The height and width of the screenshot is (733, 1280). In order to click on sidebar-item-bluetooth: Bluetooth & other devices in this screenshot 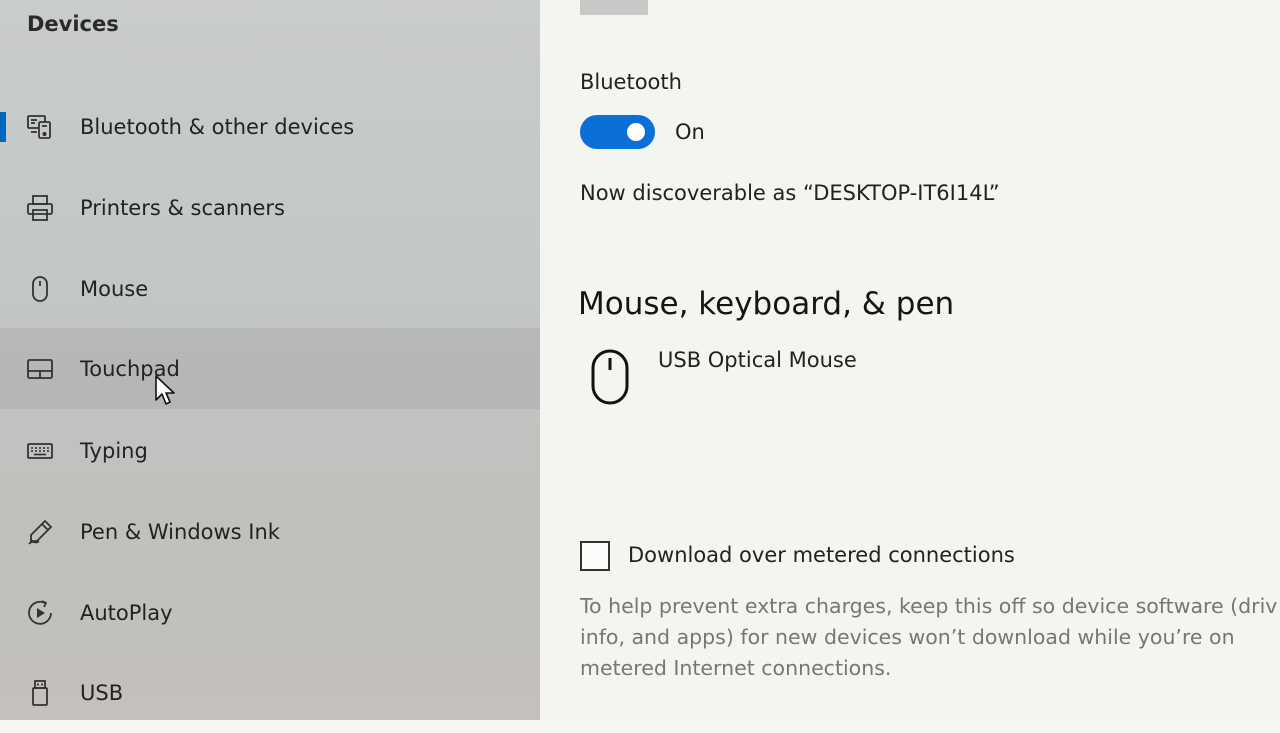, I will do `click(270, 126)`.